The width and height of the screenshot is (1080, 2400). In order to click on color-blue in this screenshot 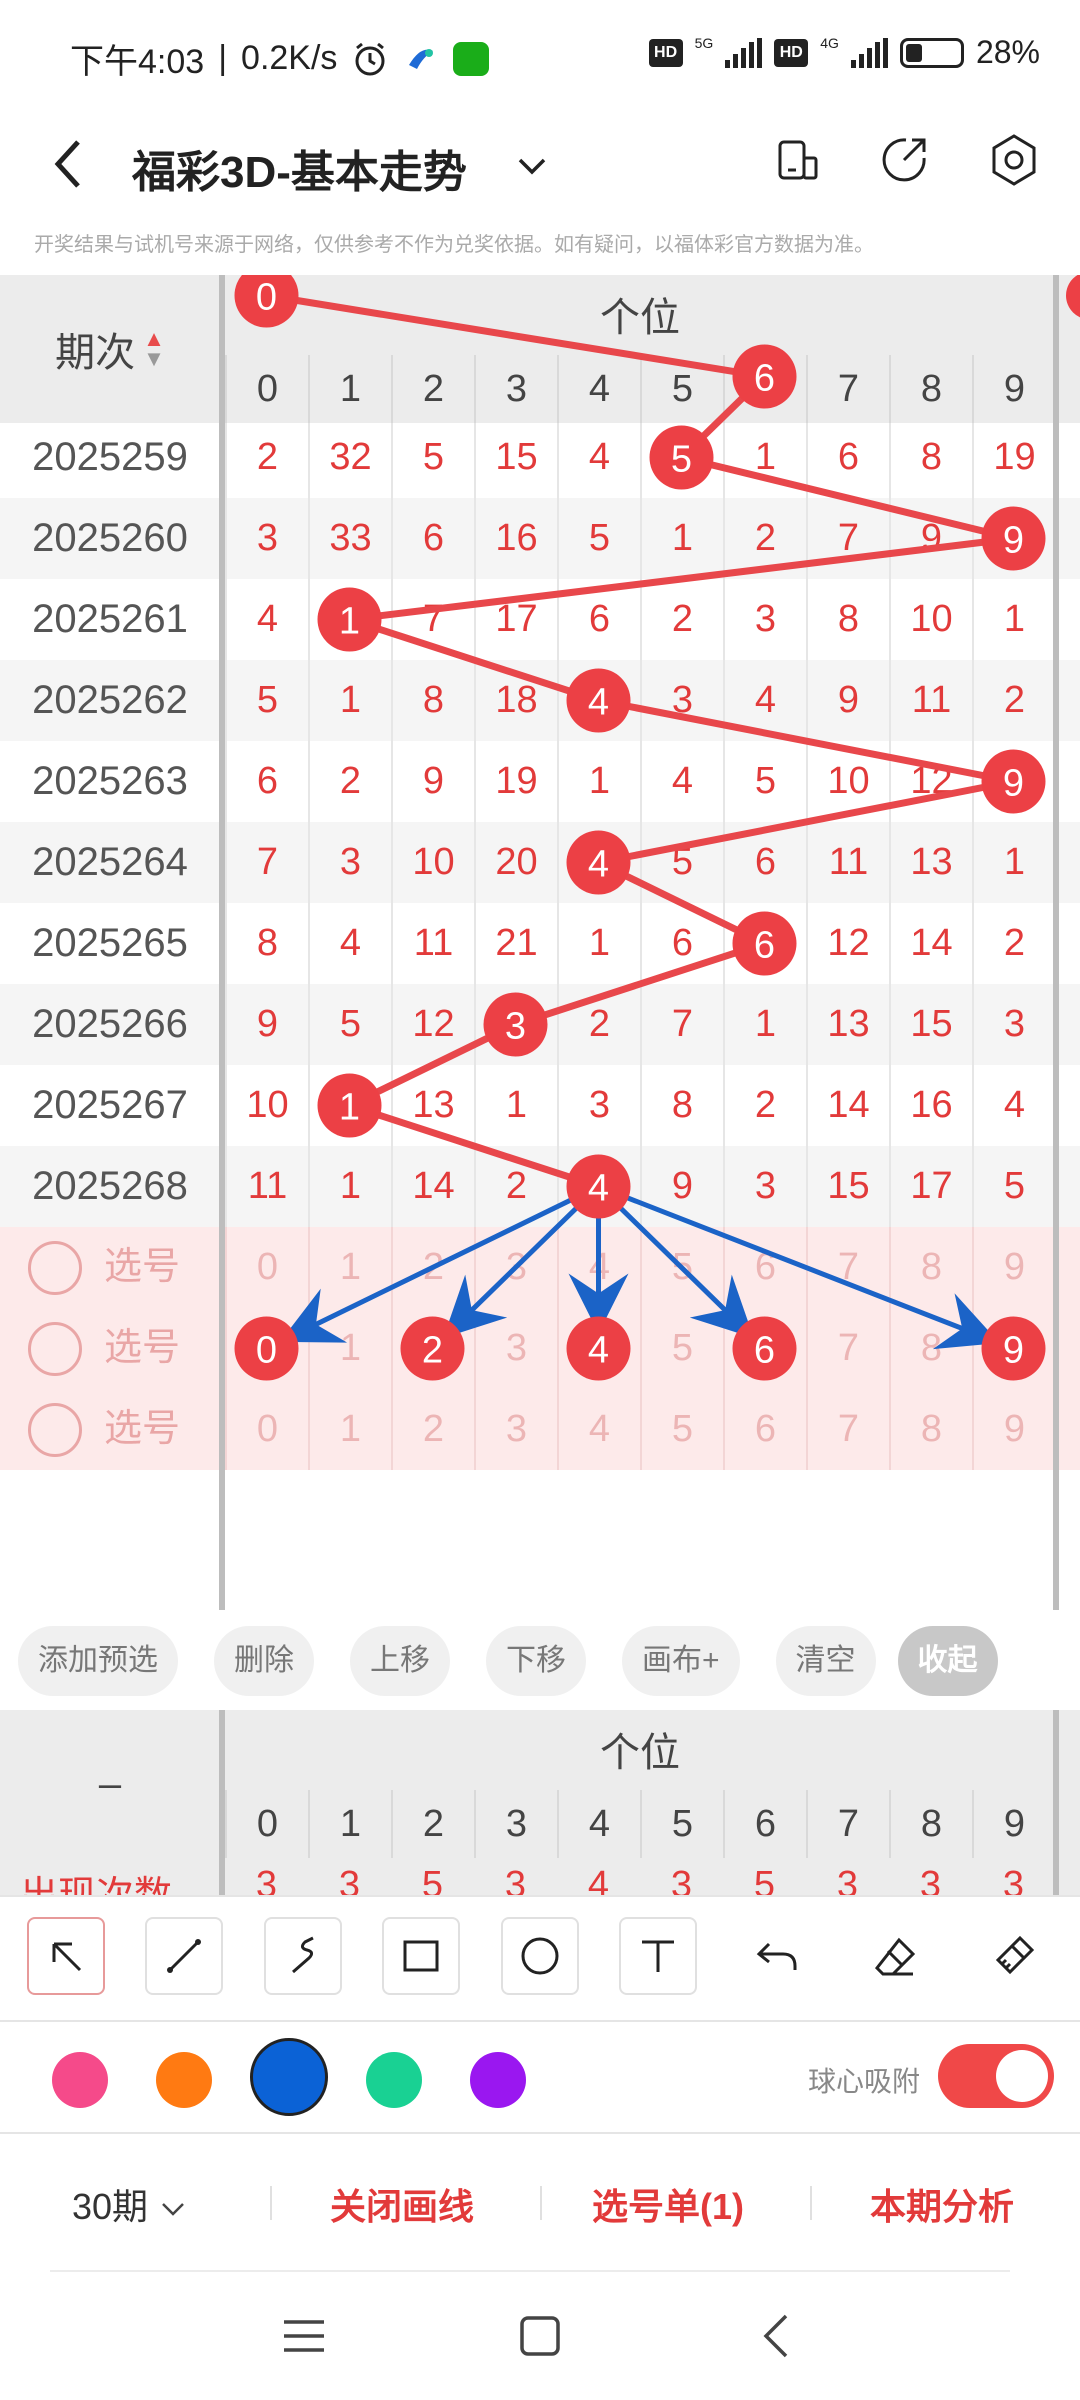, I will do `click(289, 2077)`.